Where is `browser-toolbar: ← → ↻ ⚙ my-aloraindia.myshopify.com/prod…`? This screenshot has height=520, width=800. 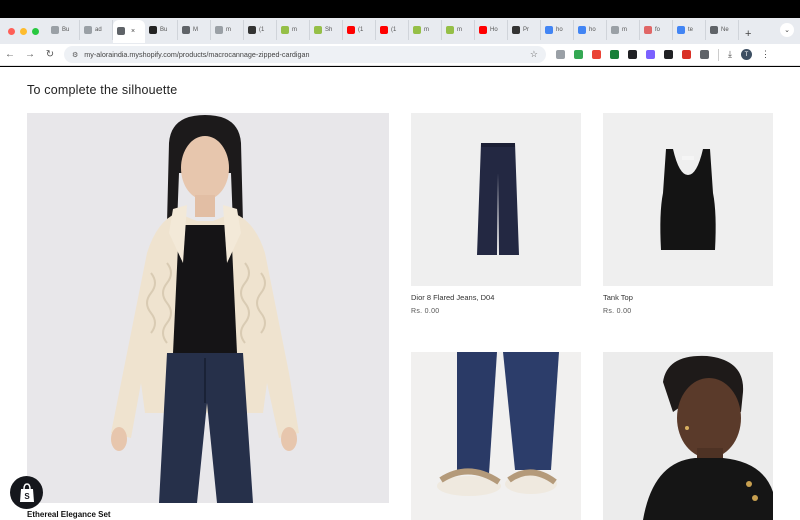
browser-toolbar: ← → ↻ ⚙ my-aloraindia.myshopify.com/prod… is located at coordinates (400, 55).